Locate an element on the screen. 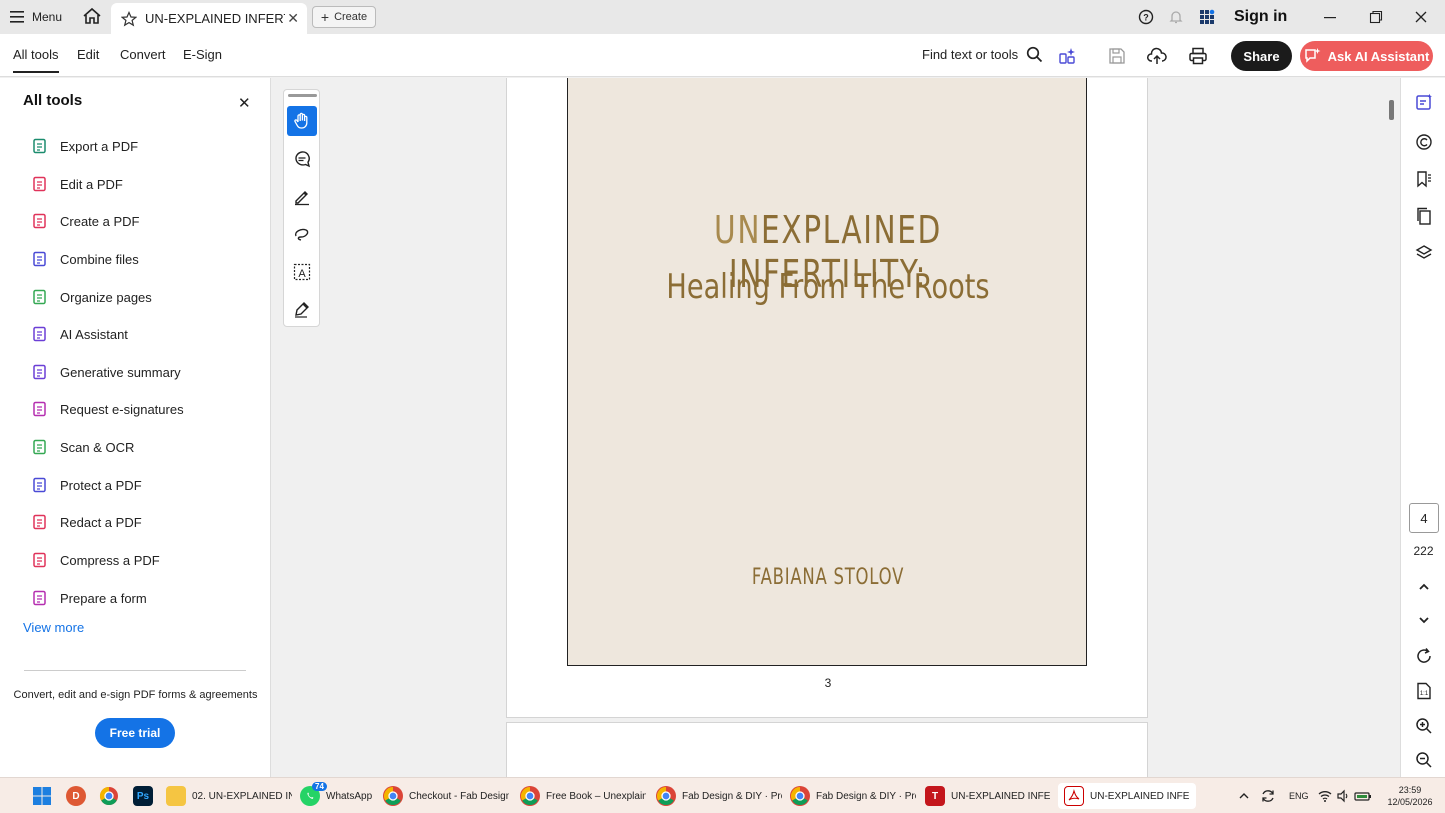  ask-ai-assistant-button: Ask AI Assistant is located at coordinates (1366, 56).